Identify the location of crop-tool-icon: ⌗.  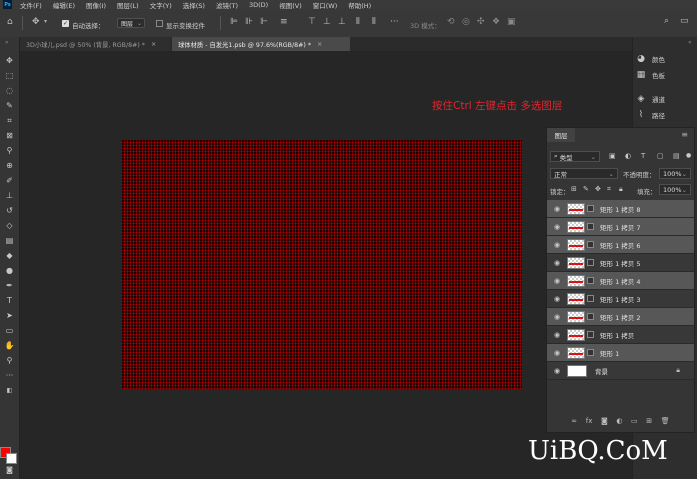
(9, 120).